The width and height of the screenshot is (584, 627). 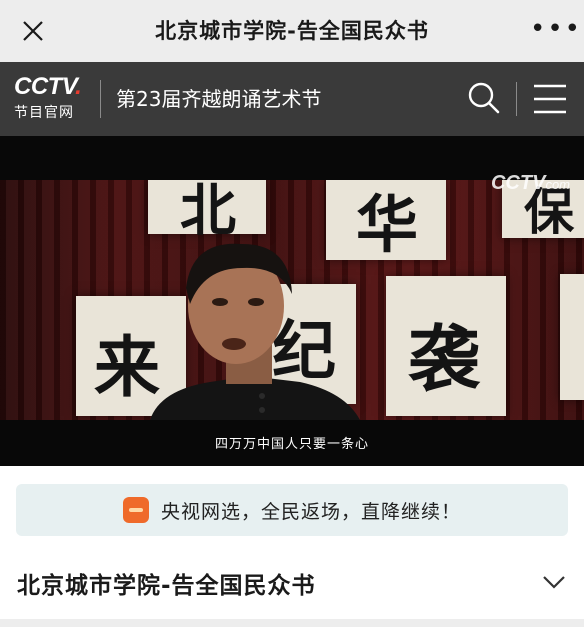 I want to click on page-title: 北京城市学院-告全国民众书, so click(x=292, y=31).